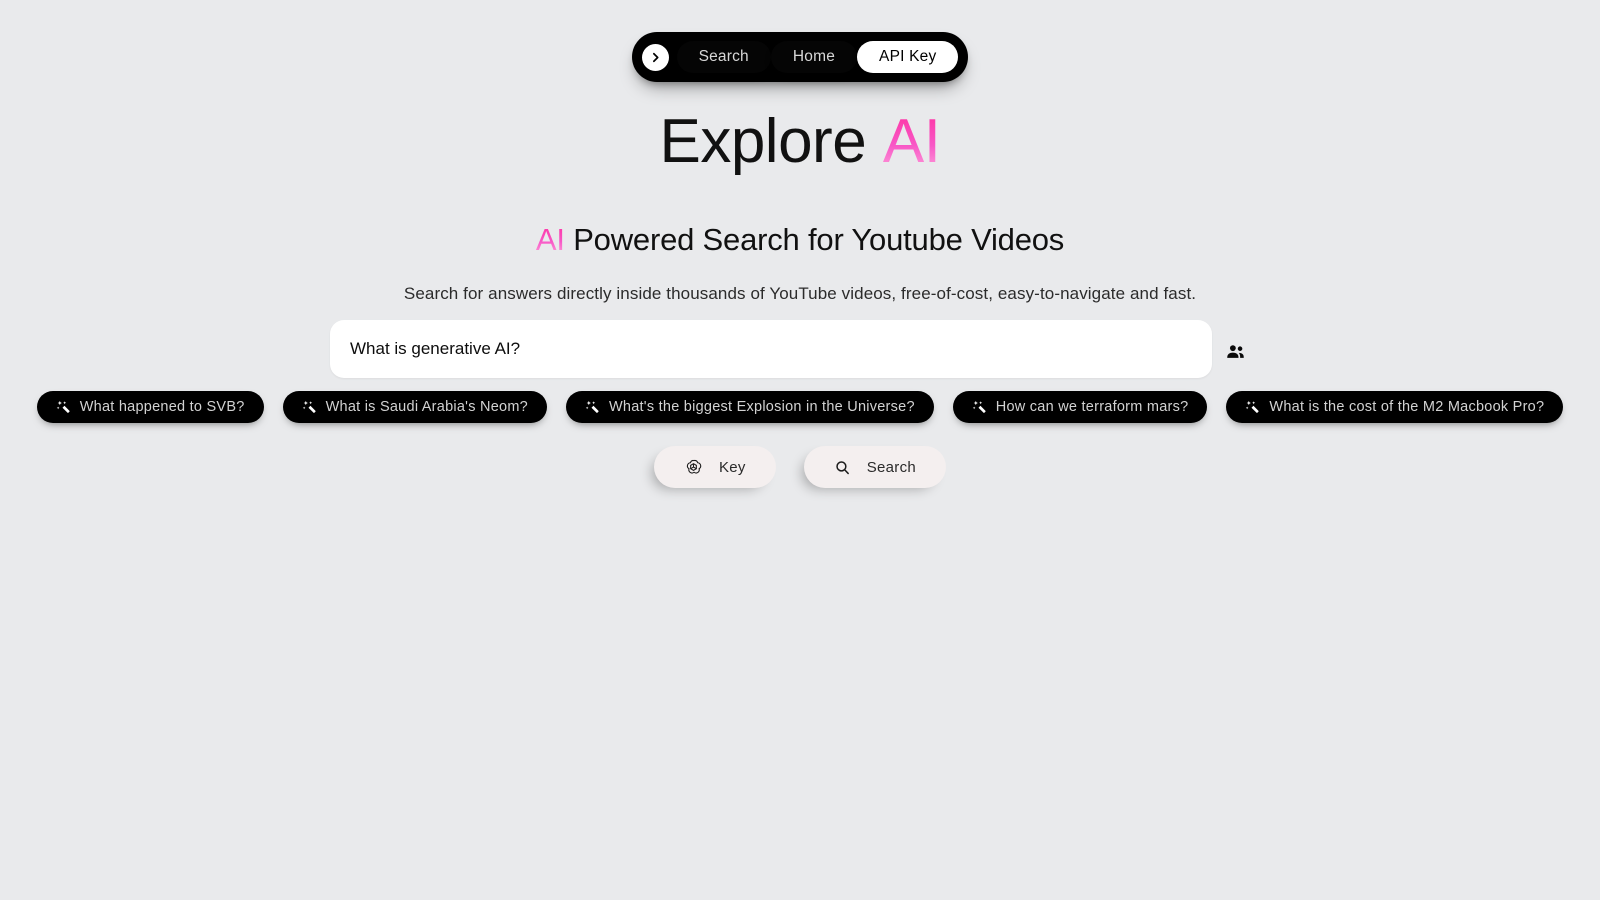 The image size is (1600, 900). I want to click on suggestion-chip: How can we terraform mars?, so click(1080, 407).